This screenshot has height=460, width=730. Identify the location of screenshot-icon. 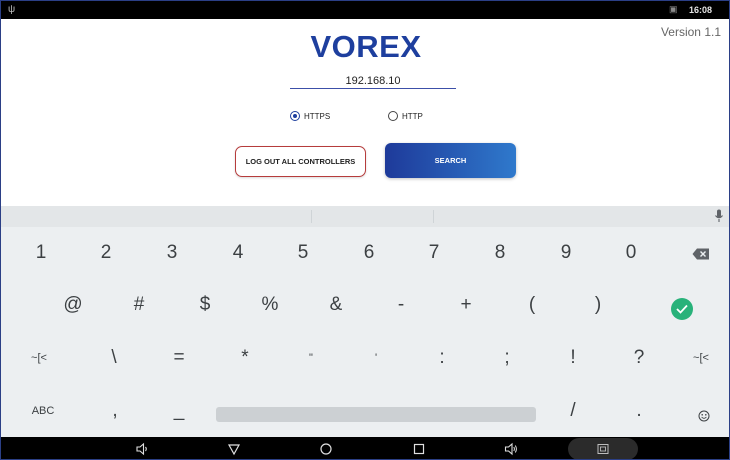
(603, 449).